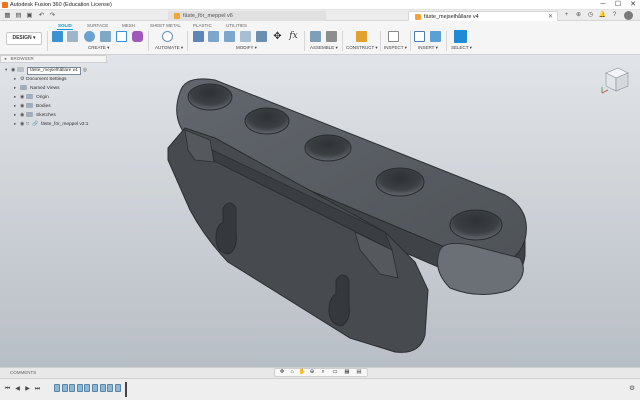 The image size is (640, 400). I want to click on tree-item-component: ▸ ◉ □ 🔗 fäste_för_meppel v3:1, so click(51, 124).